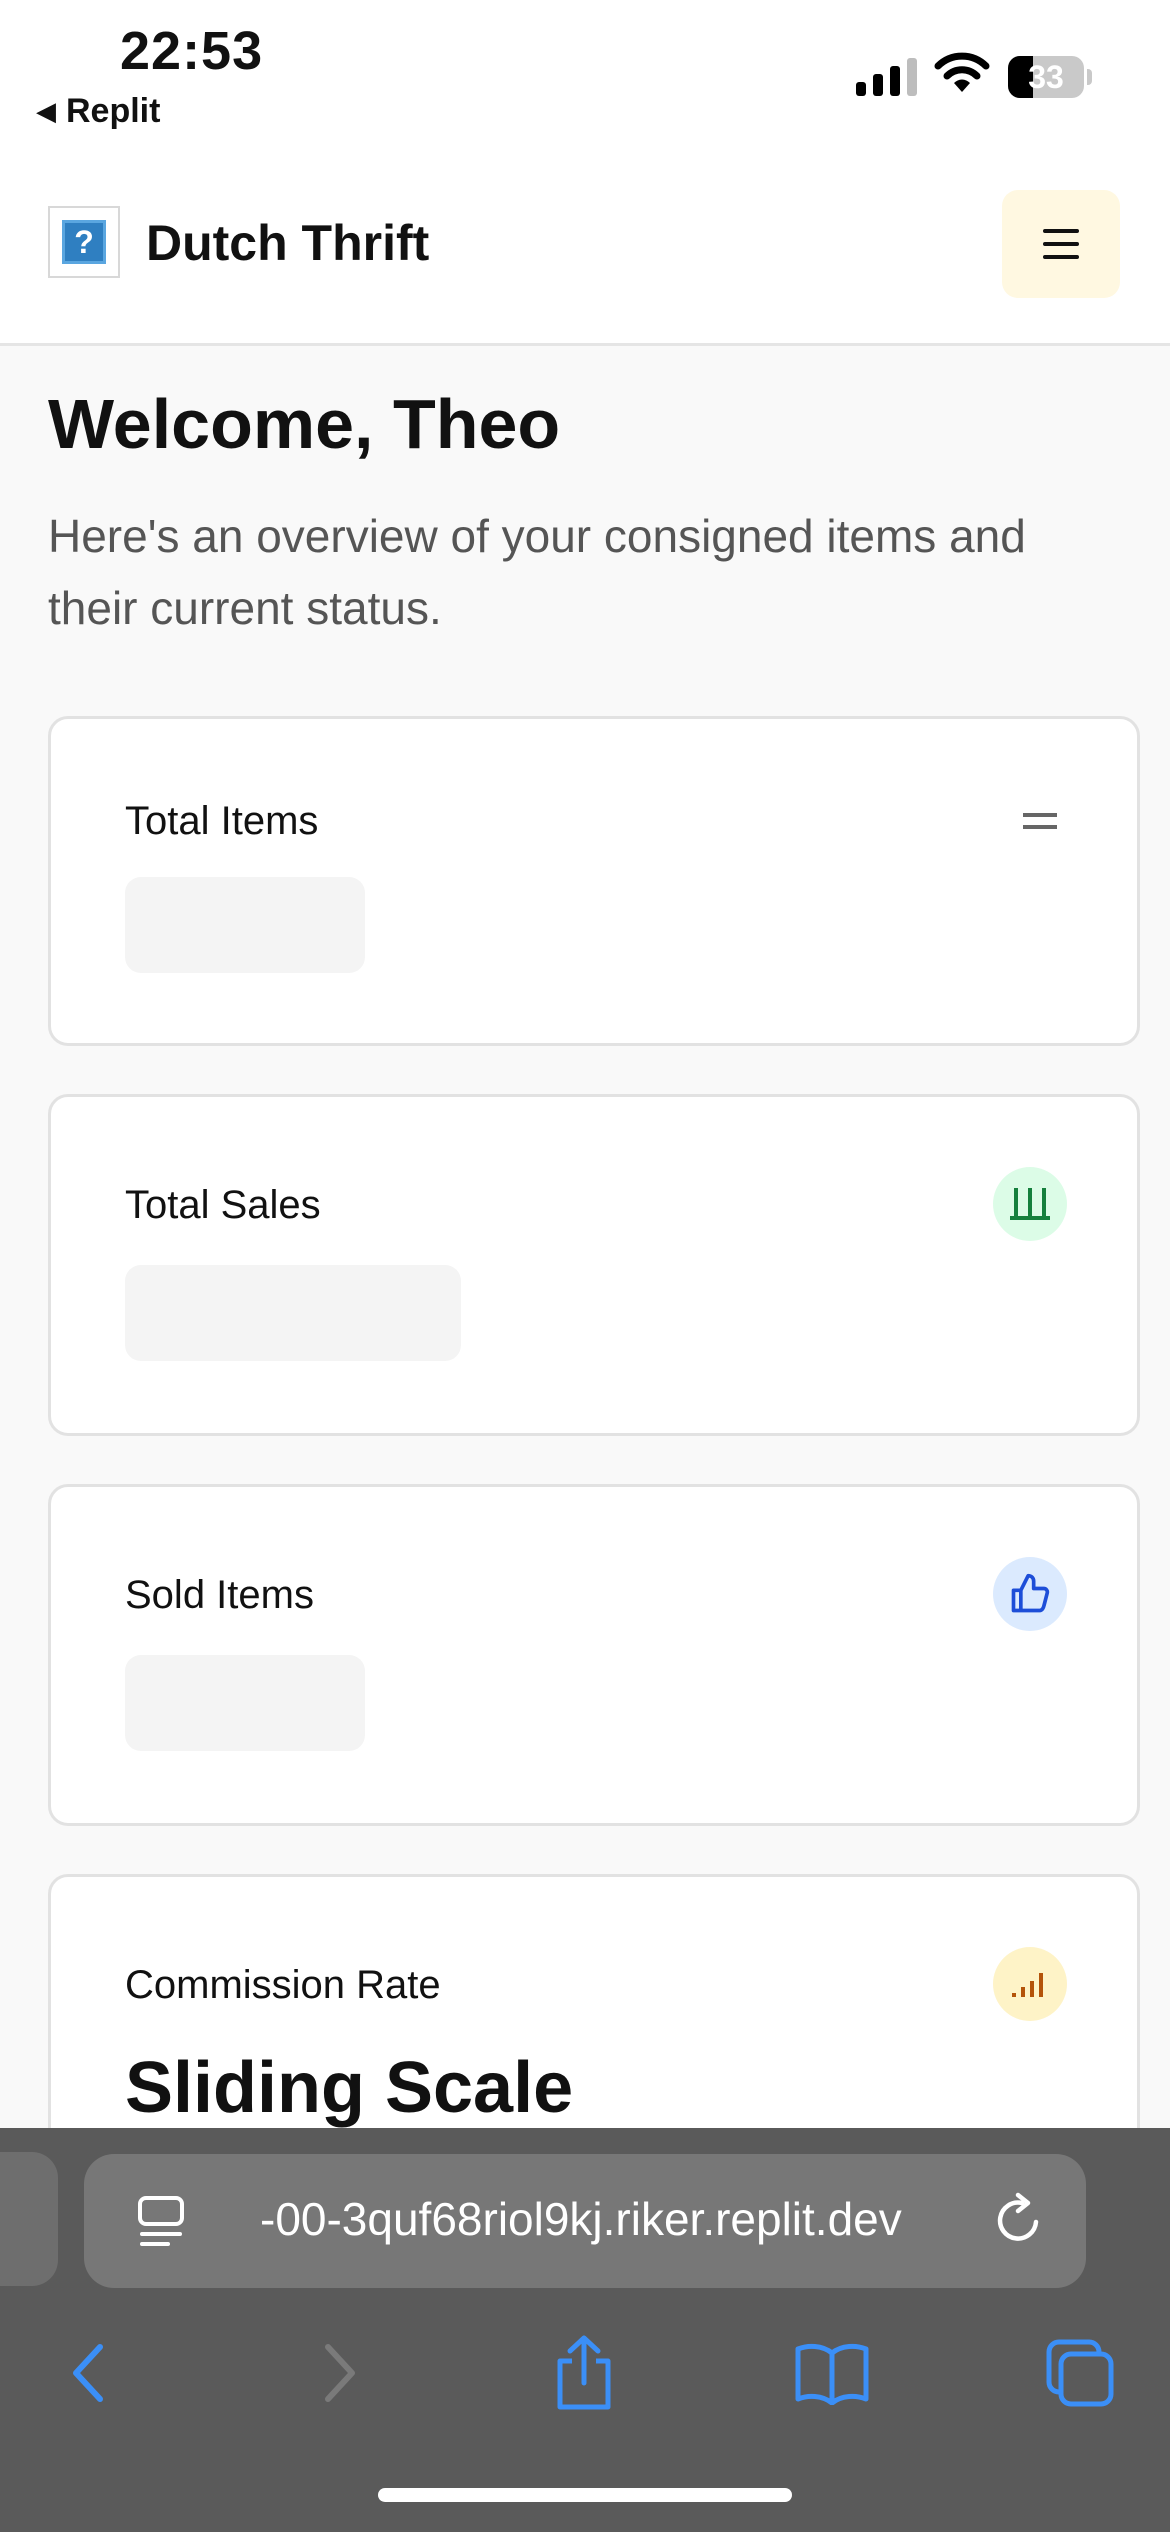  I want to click on reload-icon, so click(1019, 2220).